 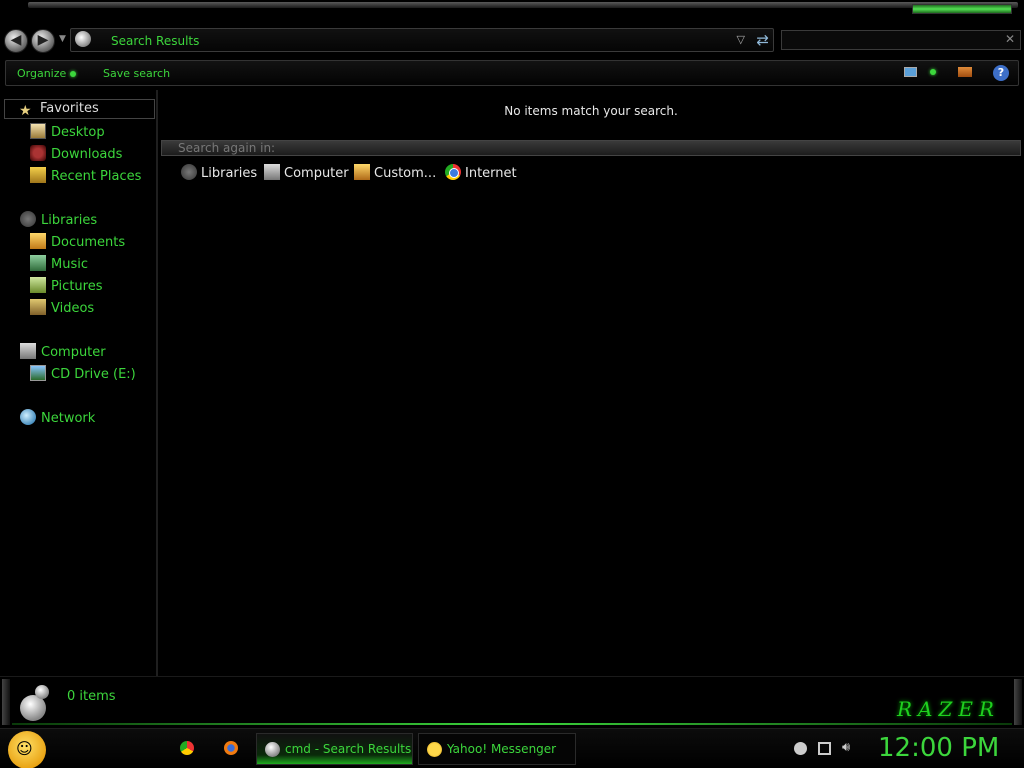 I want to click on chrome-quicklaunch-icon, so click(x=187, y=748).